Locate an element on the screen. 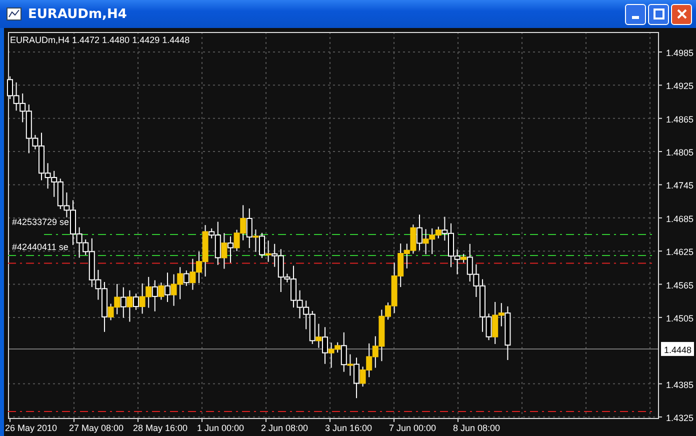  price-label: 1.4385 is located at coordinates (680, 385).